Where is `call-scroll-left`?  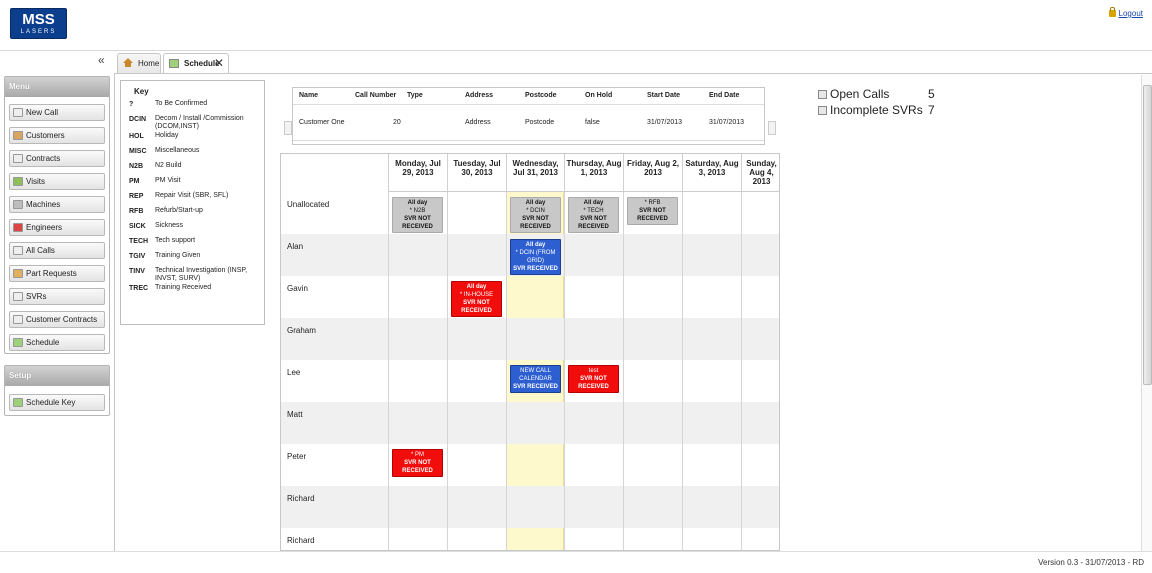 call-scroll-left is located at coordinates (288, 128).